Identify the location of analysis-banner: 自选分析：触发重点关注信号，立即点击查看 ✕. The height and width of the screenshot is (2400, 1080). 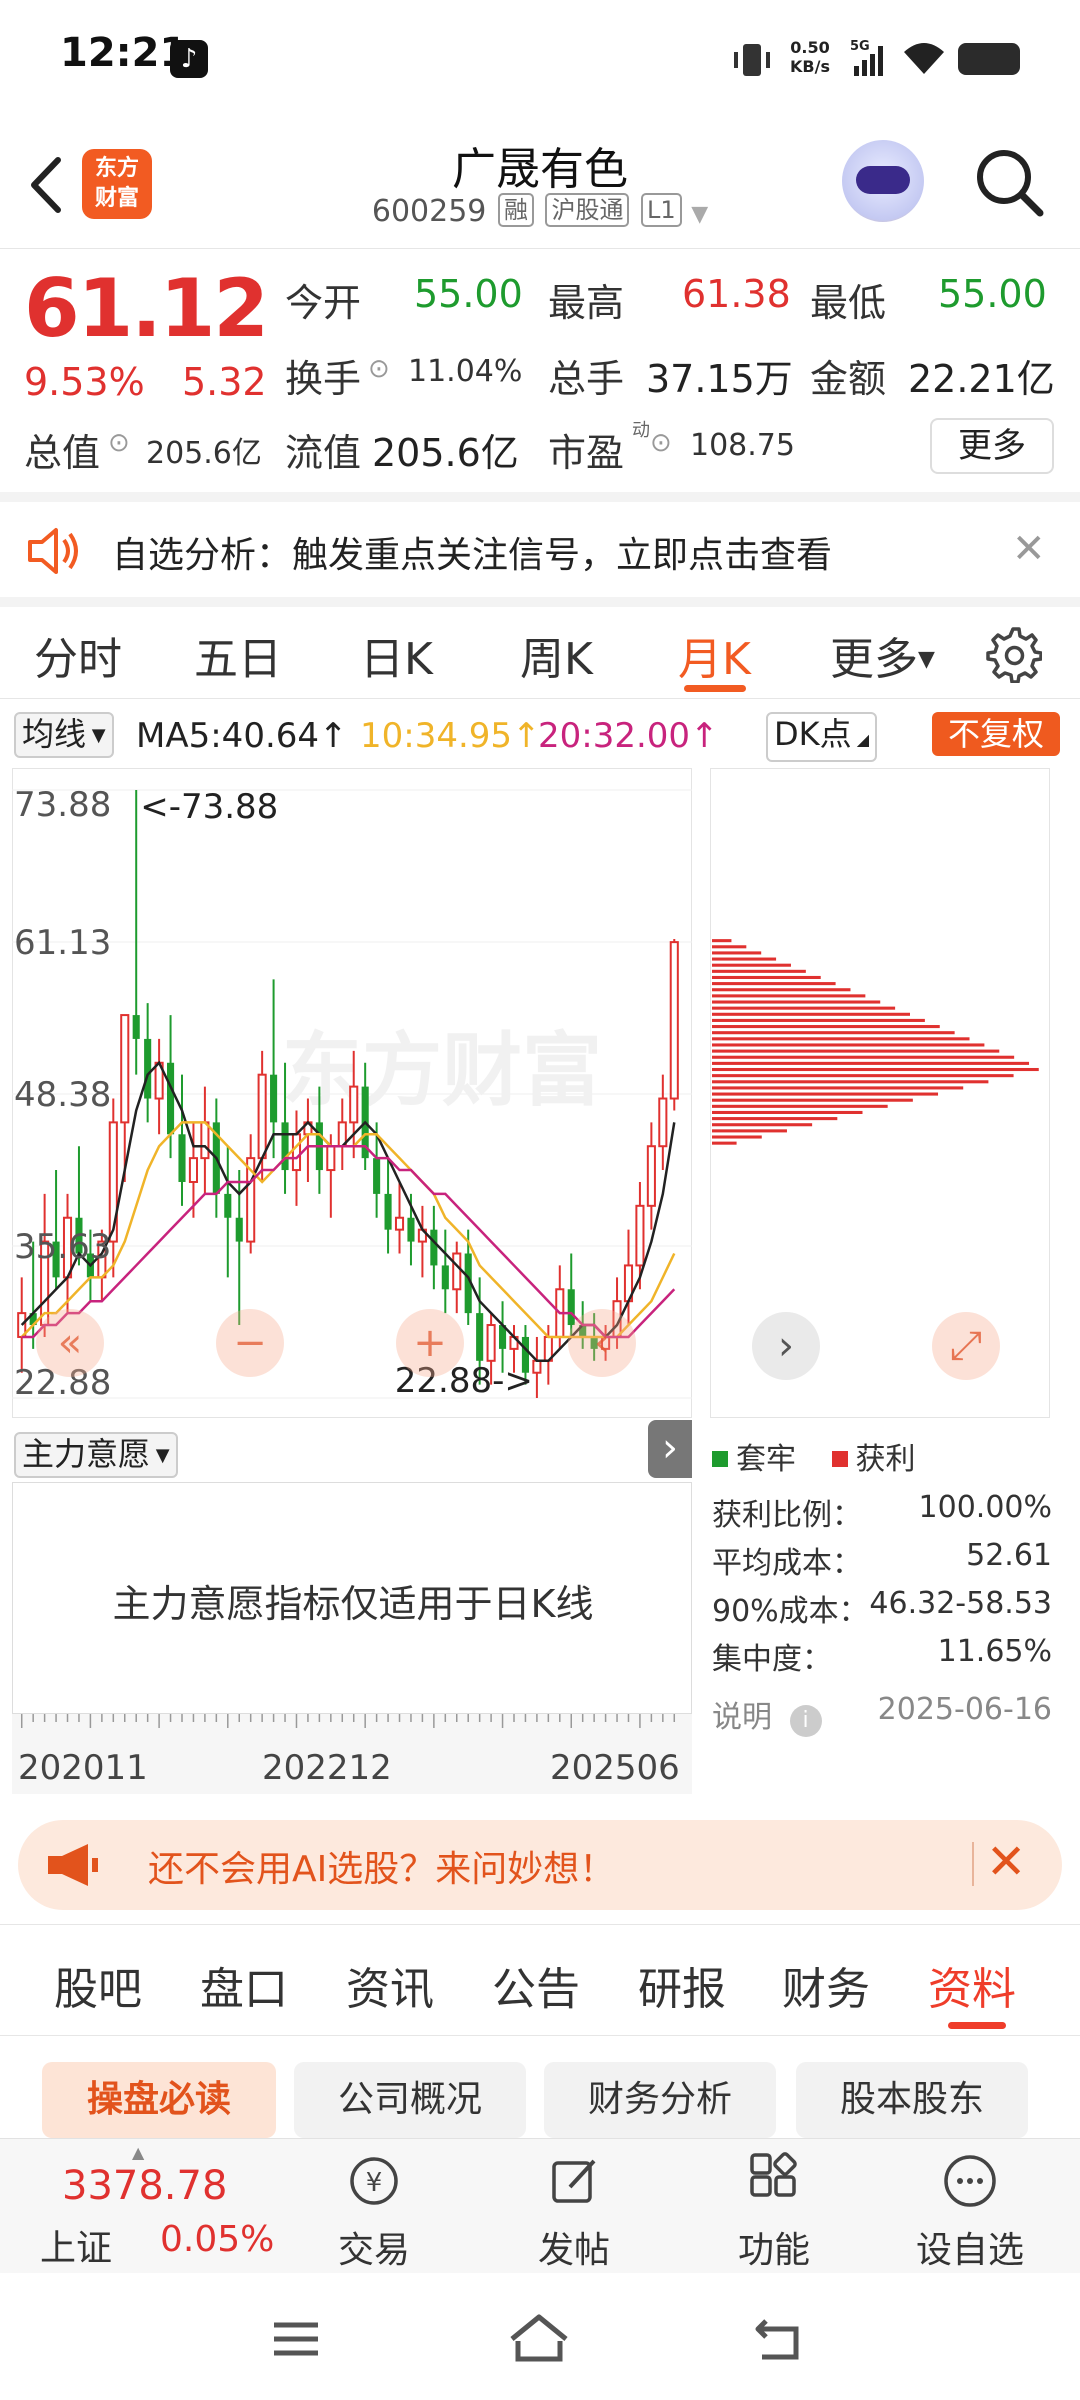
(540, 550).